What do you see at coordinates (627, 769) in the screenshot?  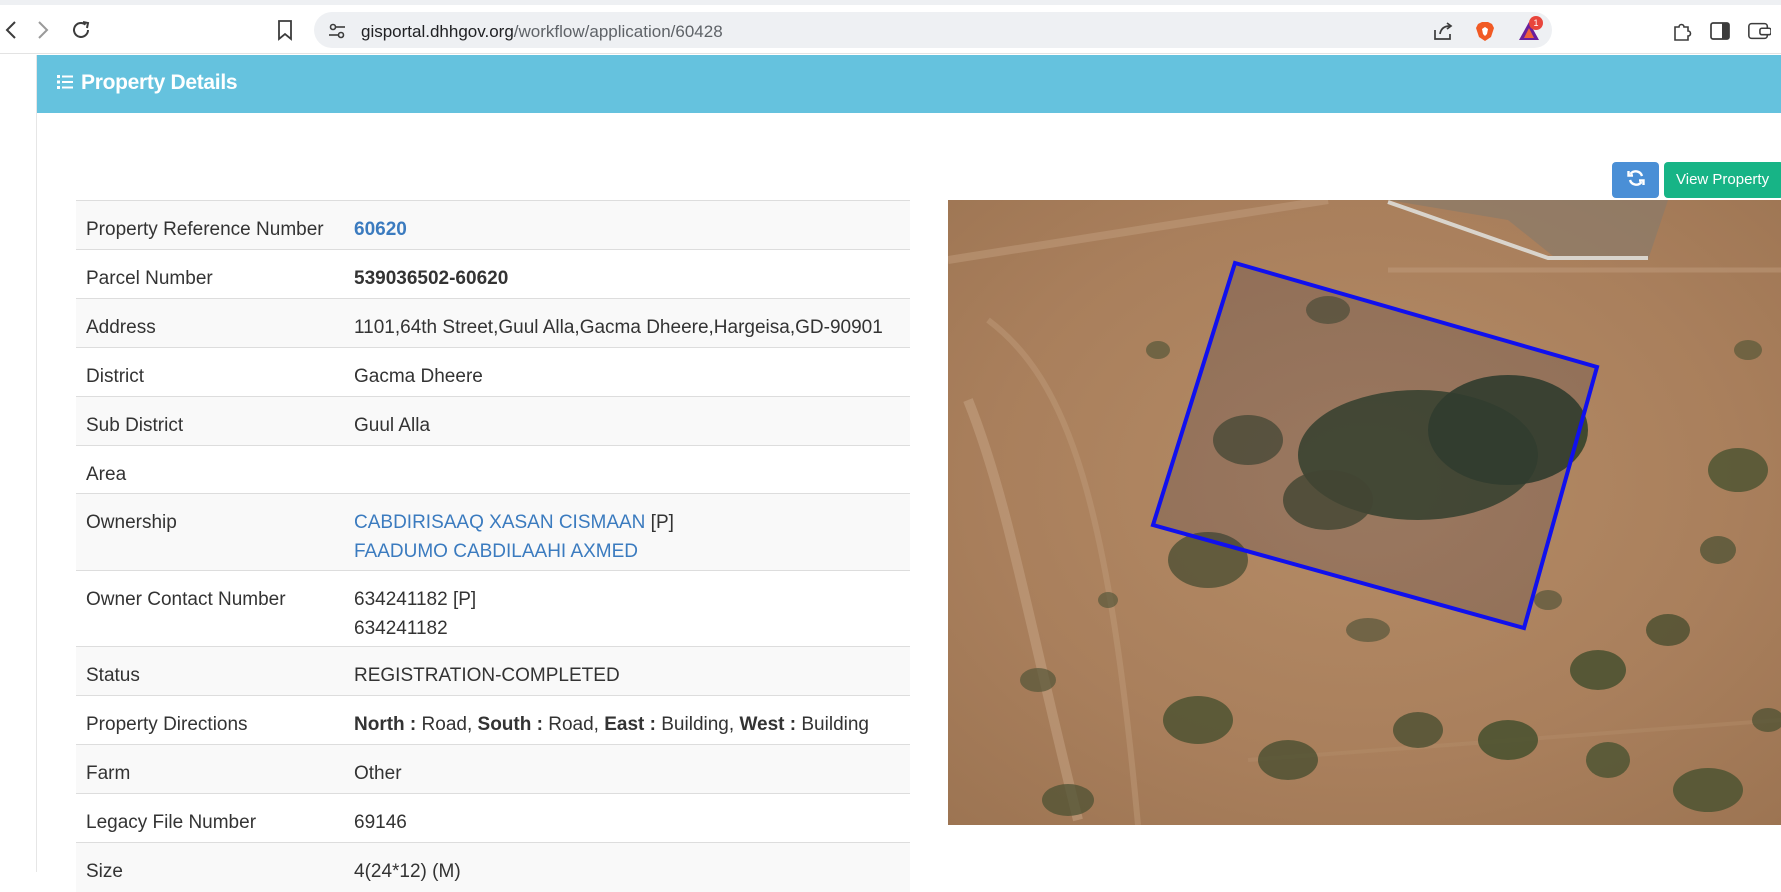 I see `farm-value: Other` at bounding box center [627, 769].